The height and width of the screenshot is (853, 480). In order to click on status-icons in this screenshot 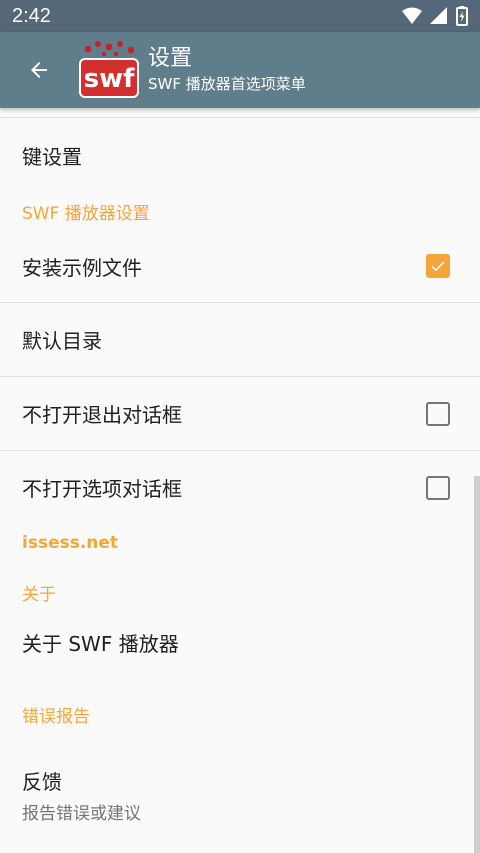, I will do `click(435, 16)`.